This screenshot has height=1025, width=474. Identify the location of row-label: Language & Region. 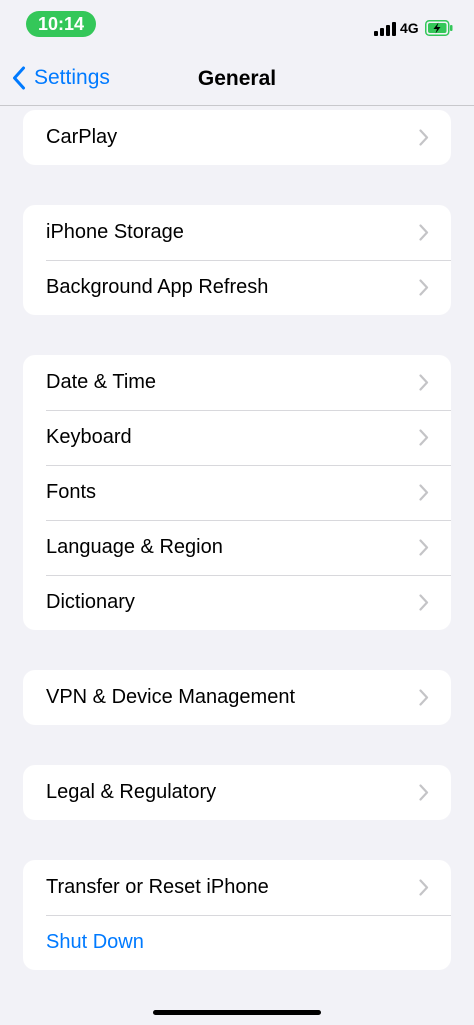
(134, 547).